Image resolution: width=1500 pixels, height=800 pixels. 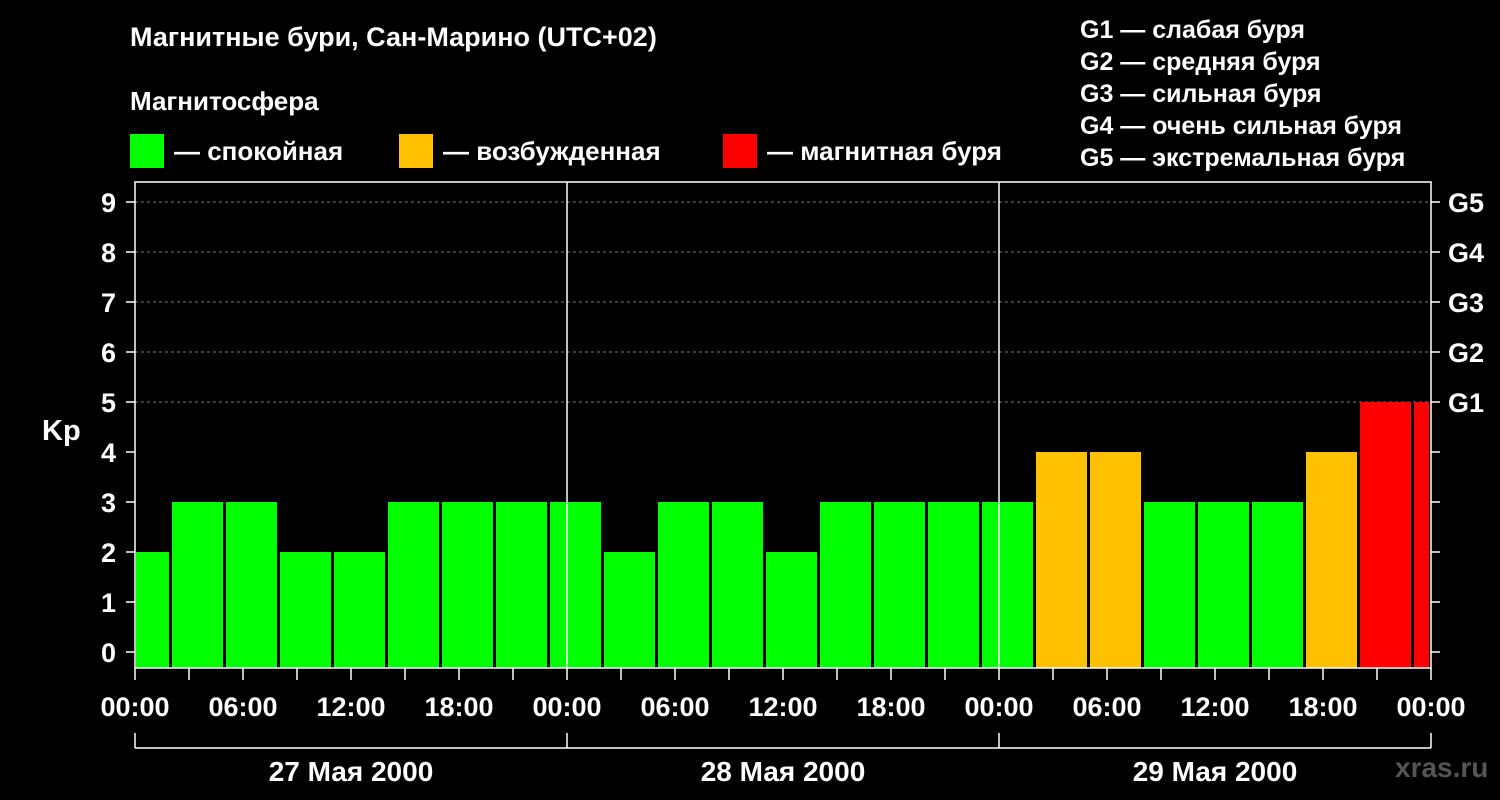 What do you see at coordinates (108, 603) in the screenshot?
I see `y-tick-label: 1` at bounding box center [108, 603].